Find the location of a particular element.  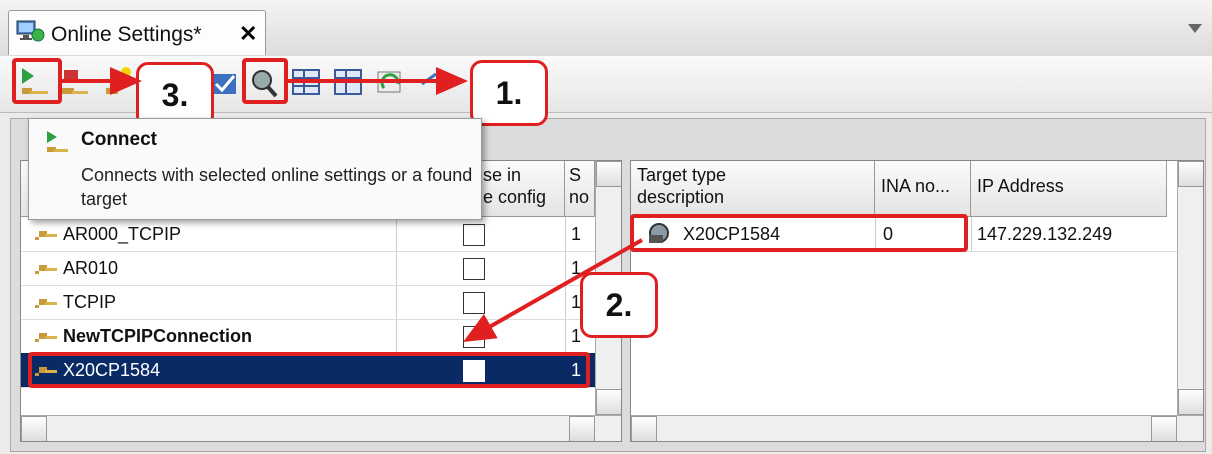

connection-name: NewTCPIPConnection is located at coordinates (158, 336).